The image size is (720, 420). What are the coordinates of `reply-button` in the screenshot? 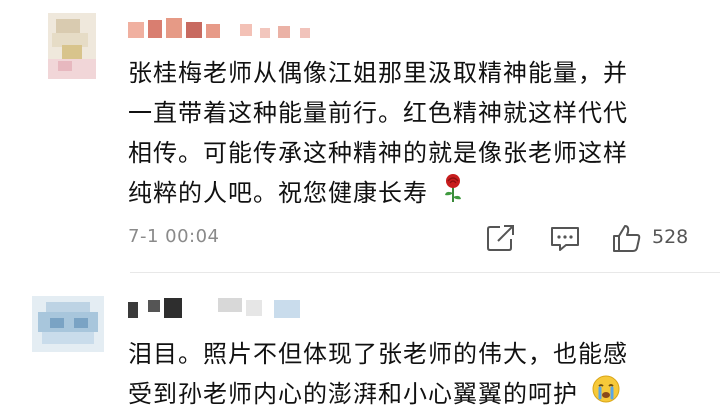 It's located at (565, 238).